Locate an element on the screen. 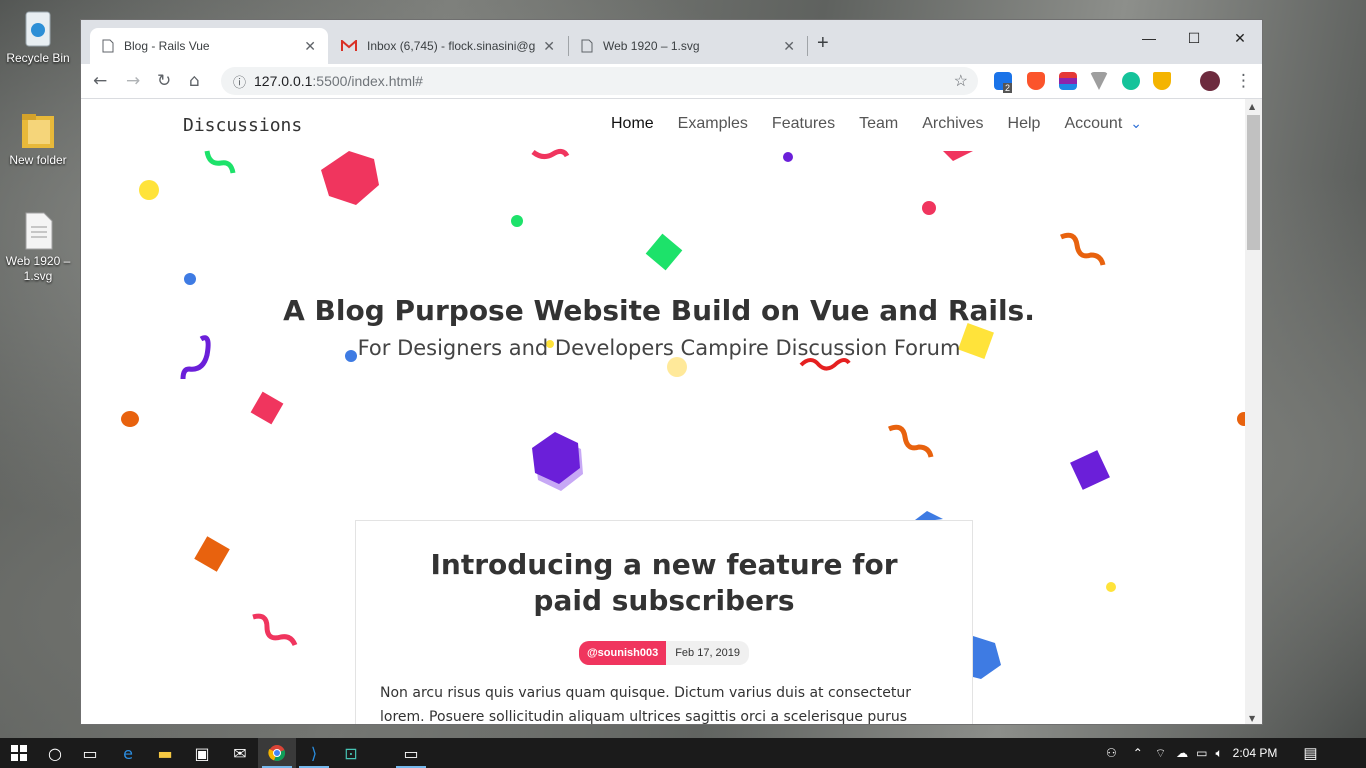 This screenshot has width=1366, height=768. brave-shield-icon is located at coordinates (1036, 81).